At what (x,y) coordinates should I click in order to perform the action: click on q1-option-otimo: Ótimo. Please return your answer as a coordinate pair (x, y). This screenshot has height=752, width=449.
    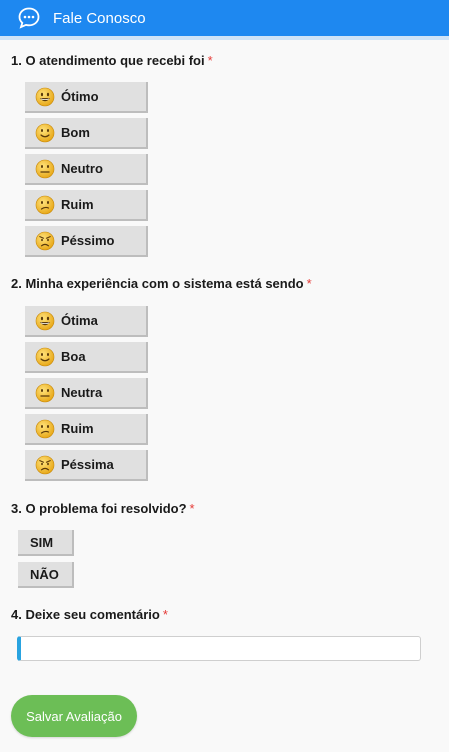
    Looking at the image, I should click on (86, 97).